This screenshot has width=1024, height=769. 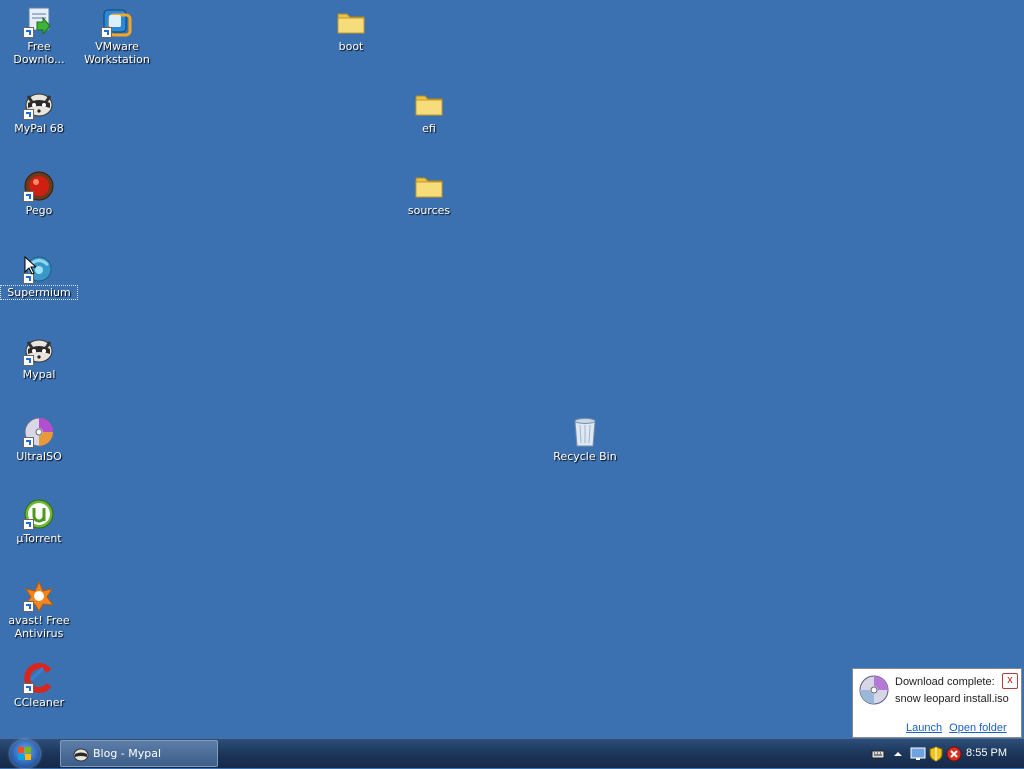 I want to click on show-hidden-icons-icon, so click(x=898, y=754).